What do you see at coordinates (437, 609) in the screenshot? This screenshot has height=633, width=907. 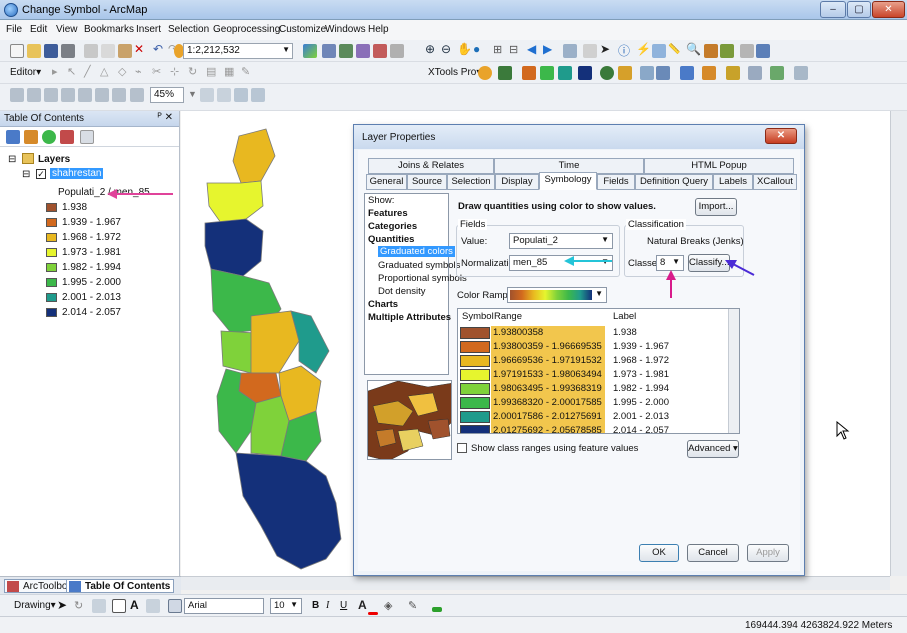 I see `marker-color-icon` at bounding box center [437, 609].